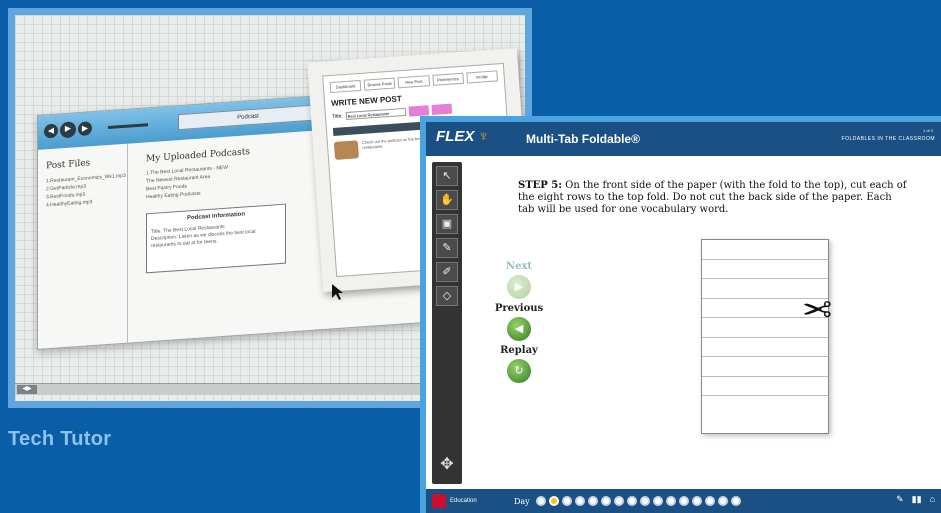 The image size is (941, 513). Describe the element at coordinates (540, 185) in the screenshot. I see `step-label: STEP 5:` at that location.